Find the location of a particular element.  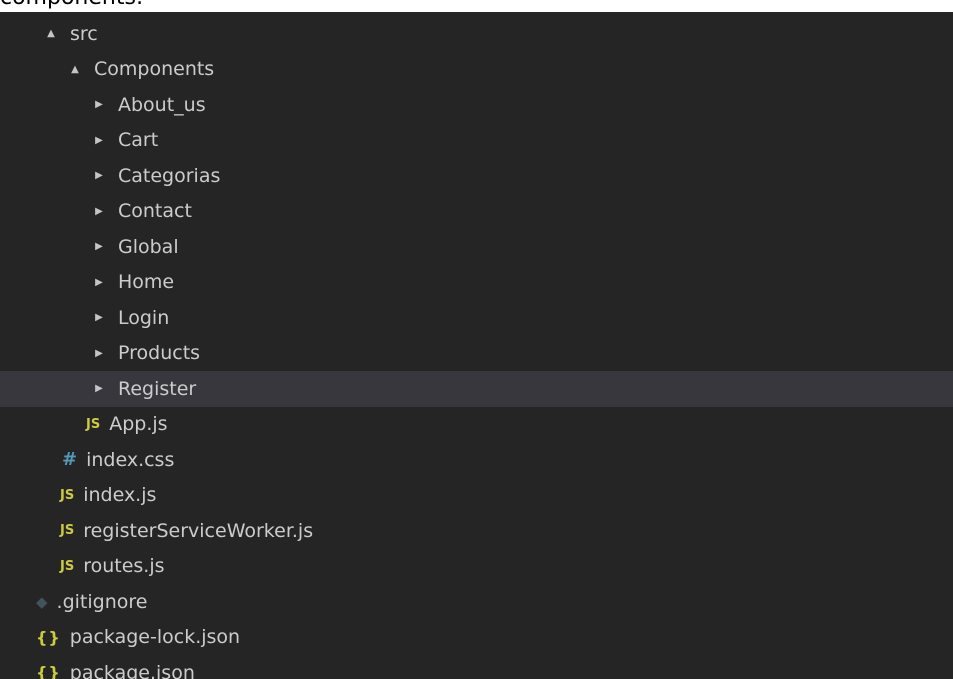

folder-item-components: ▲ Components is located at coordinates (476, 70).